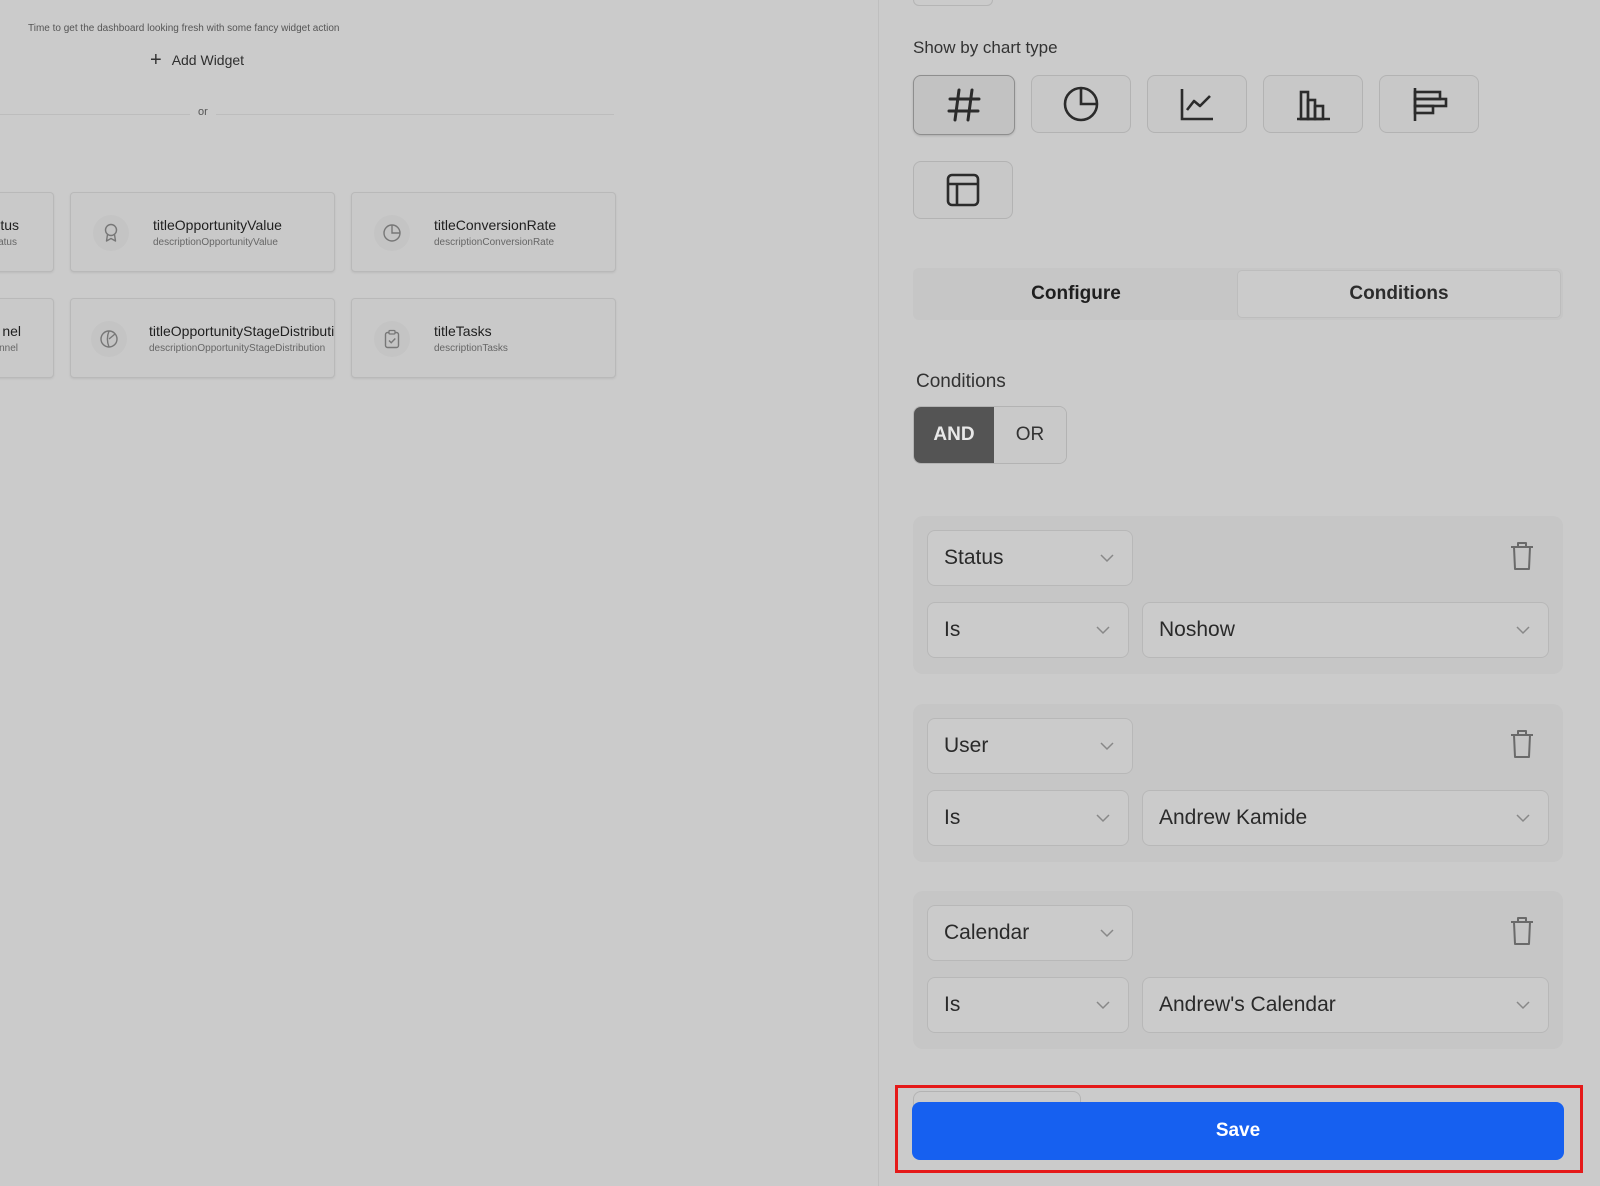 The height and width of the screenshot is (1186, 1600). Describe the element at coordinates (953, 3) in the screenshot. I see `top-control` at that location.